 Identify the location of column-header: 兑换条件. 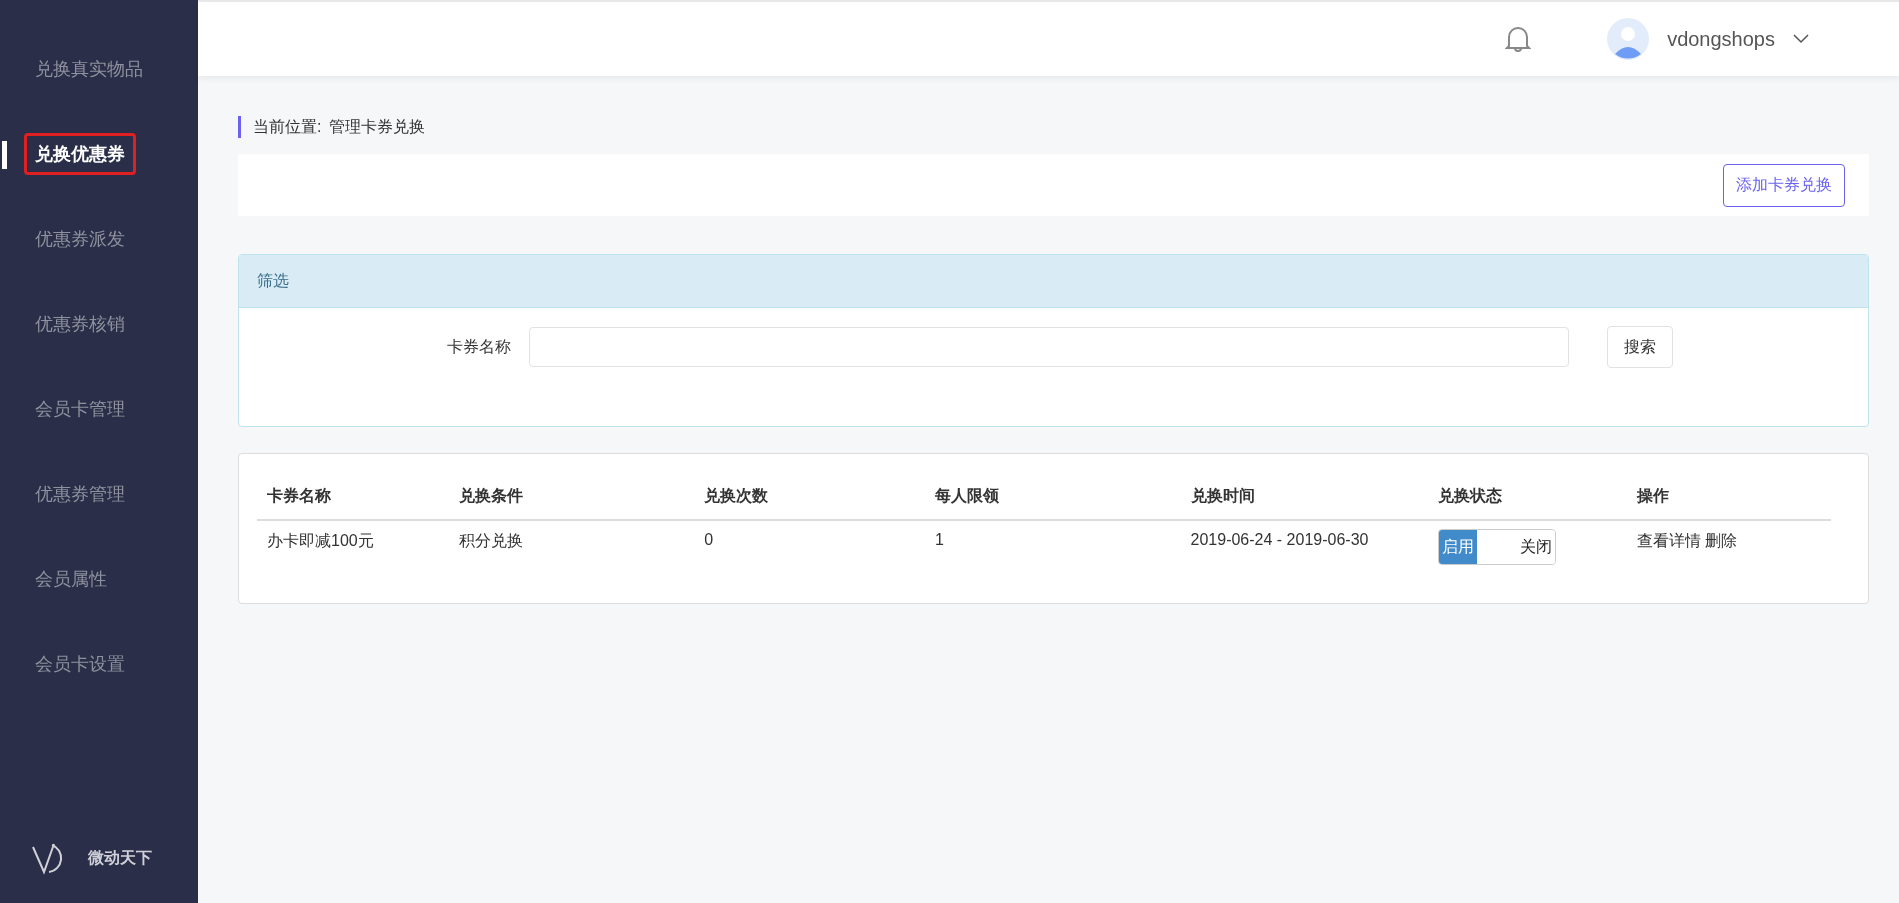
(572, 498).